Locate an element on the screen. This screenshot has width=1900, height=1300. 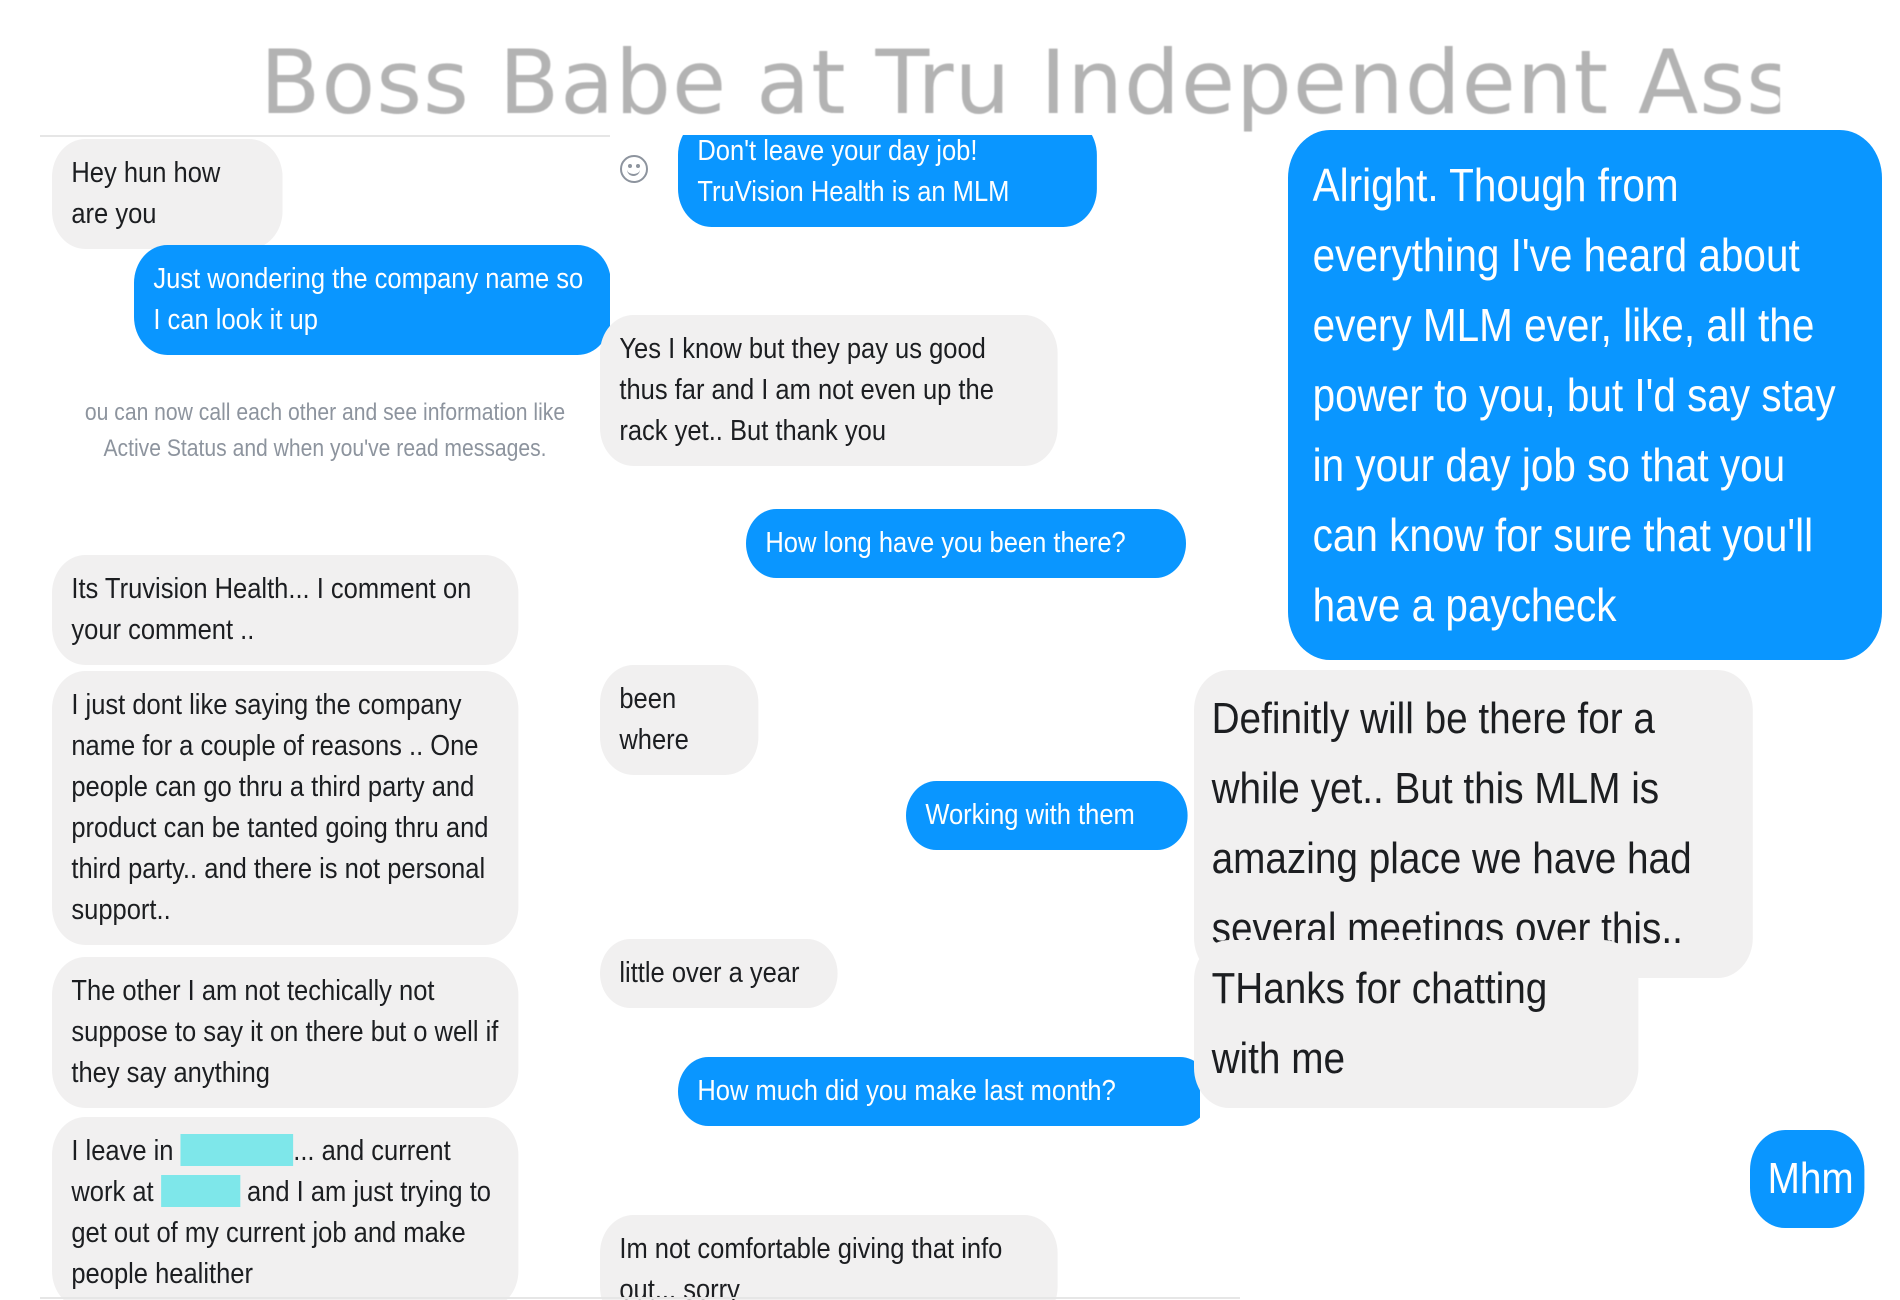
message-incoming: been where is located at coordinates (679, 720).